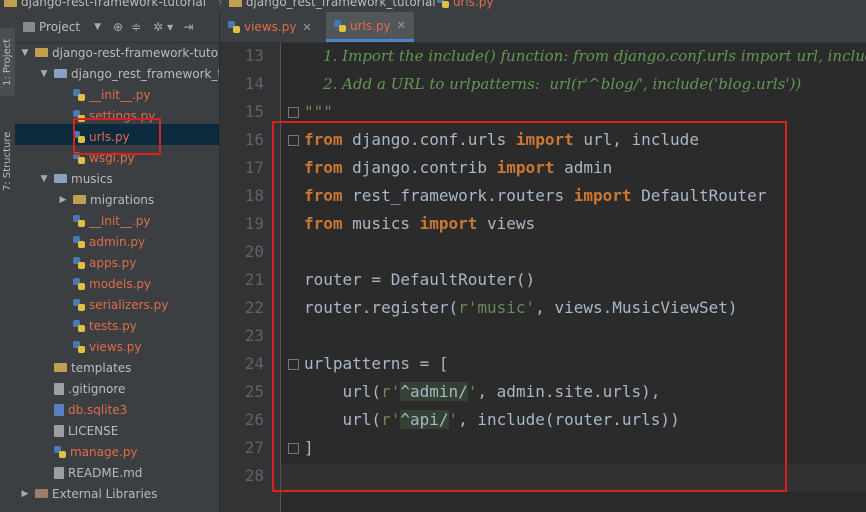 The image size is (866, 512). Describe the element at coordinates (370, 27) in the screenshot. I see `tab-urls-py: urls.py ✕` at that location.